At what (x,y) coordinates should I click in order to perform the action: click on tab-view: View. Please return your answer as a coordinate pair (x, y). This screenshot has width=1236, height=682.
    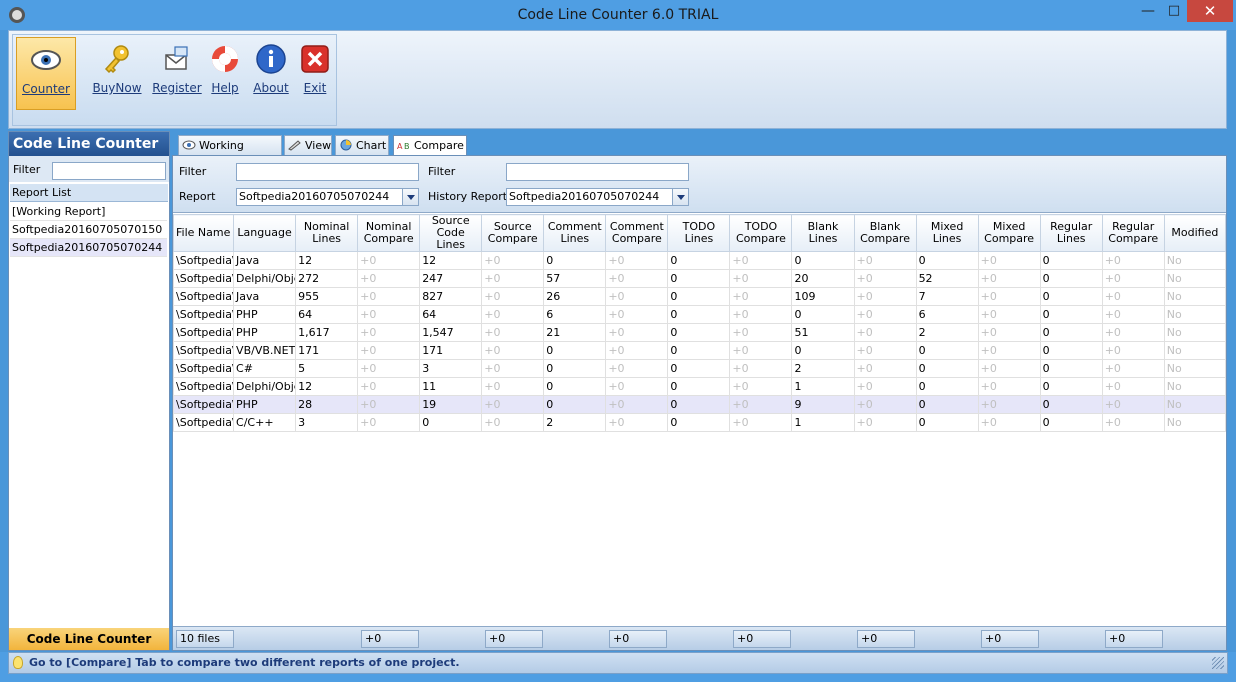
    Looking at the image, I should click on (308, 145).